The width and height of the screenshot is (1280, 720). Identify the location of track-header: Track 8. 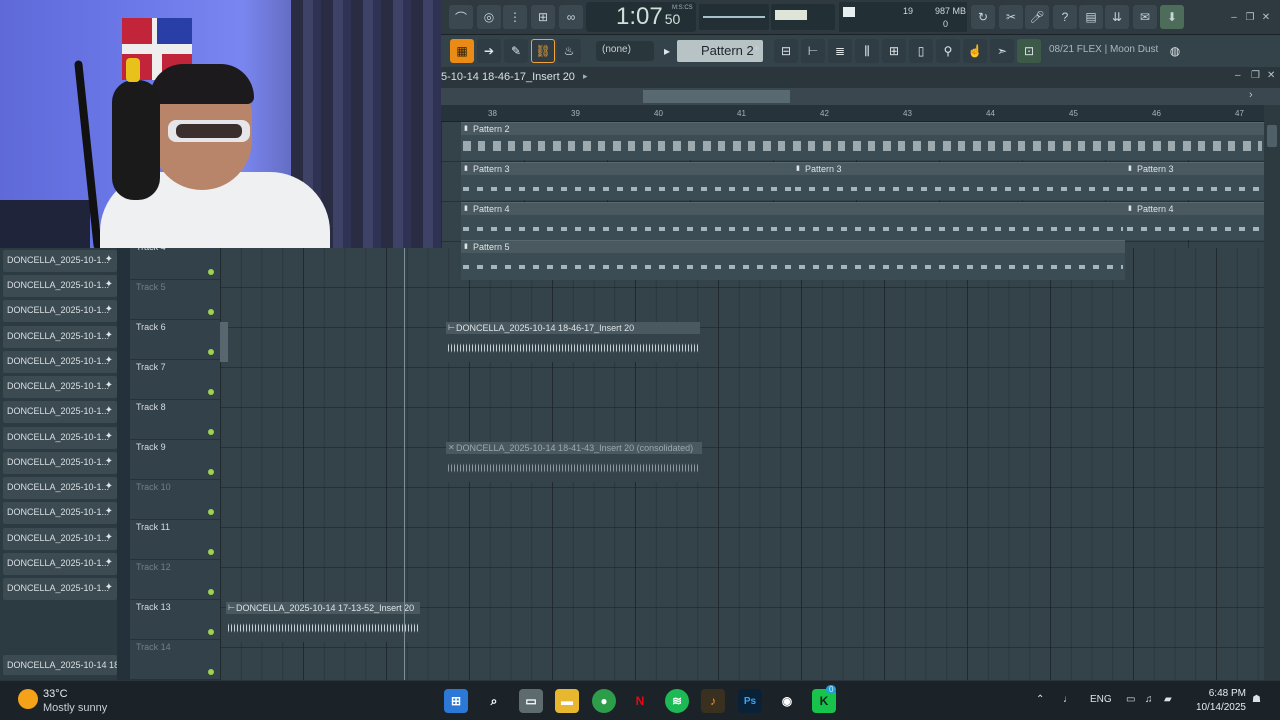
(175, 420).